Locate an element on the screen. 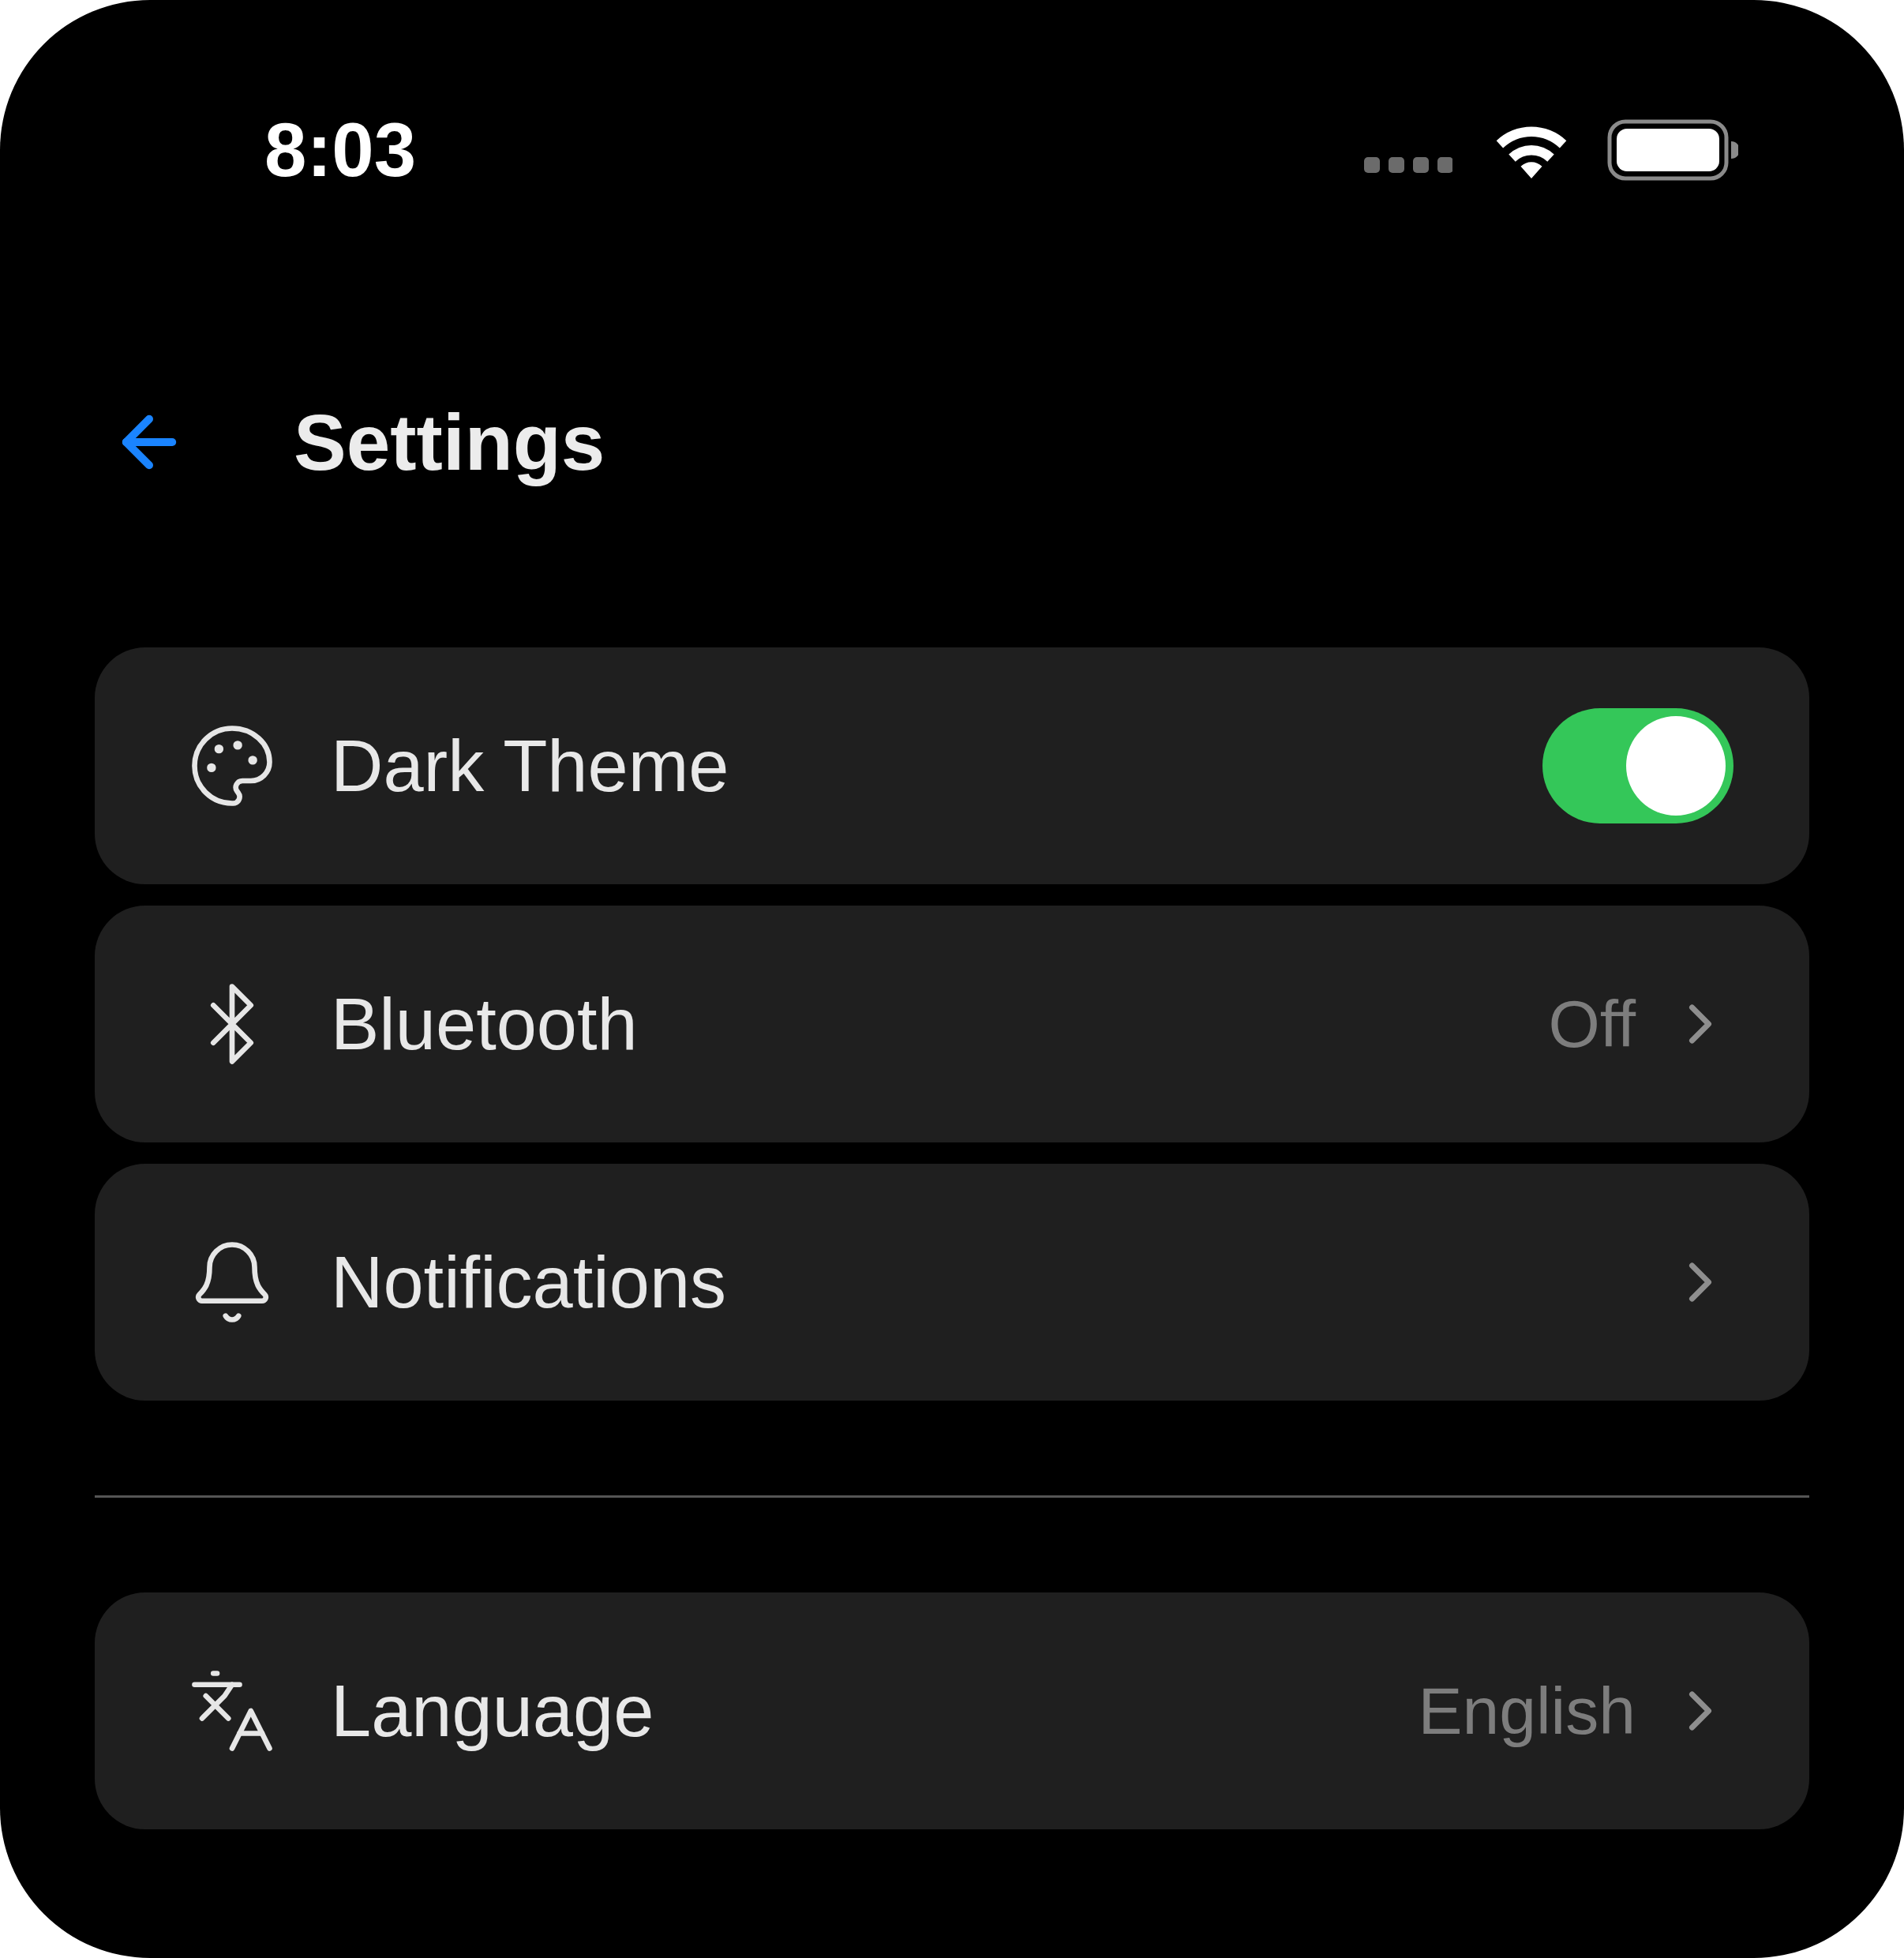 The width and height of the screenshot is (1904, 1958). row-label: Dark Theme is located at coordinates (530, 766).